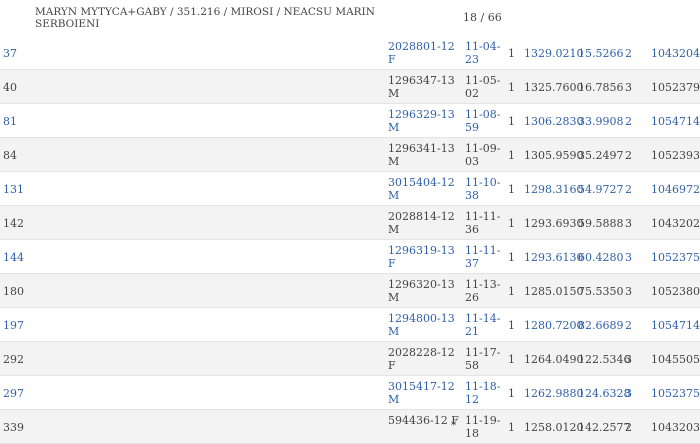 This screenshot has width=700, height=444. I want to click on speed-cell: 54.9727, so click(601, 189).